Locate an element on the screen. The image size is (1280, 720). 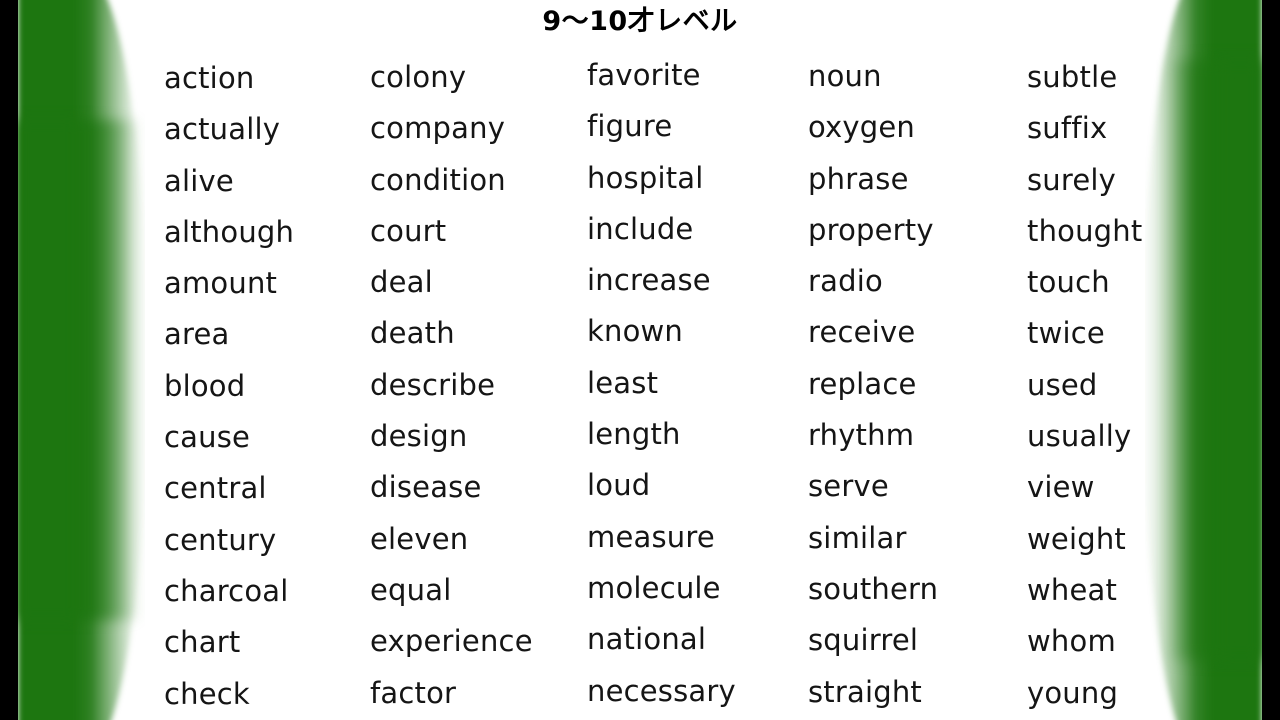
word-item: surely is located at coordinates (1072, 179).